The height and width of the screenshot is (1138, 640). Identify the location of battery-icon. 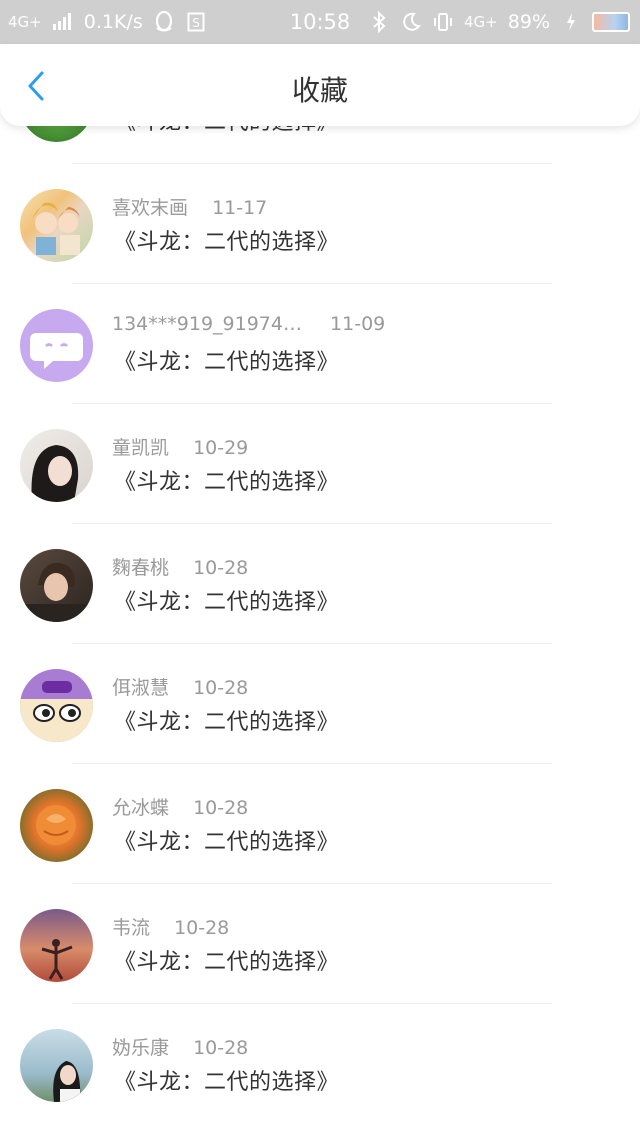
(611, 22).